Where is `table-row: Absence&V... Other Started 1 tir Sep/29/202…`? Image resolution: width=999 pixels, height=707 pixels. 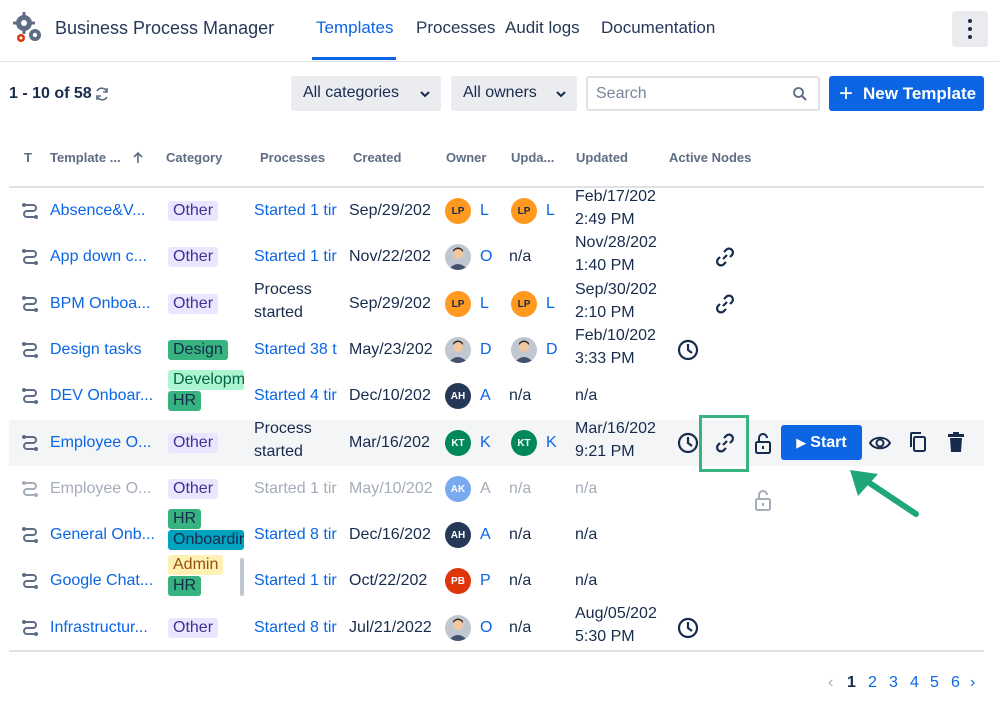 table-row: Absence&V... Other Started 1 tir Sep/29/202… is located at coordinates (496, 211).